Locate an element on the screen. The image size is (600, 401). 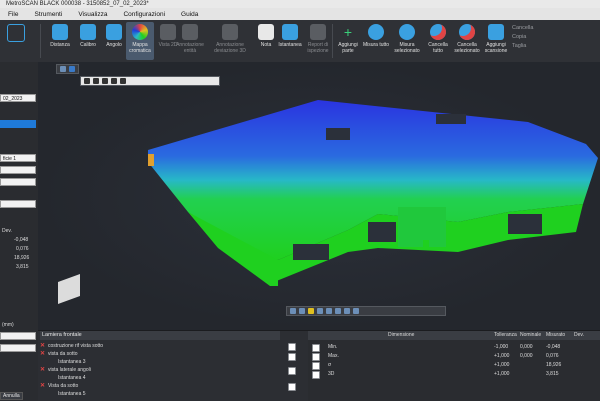
tree-item: Istantanea 4 is located at coordinates (72, 378).